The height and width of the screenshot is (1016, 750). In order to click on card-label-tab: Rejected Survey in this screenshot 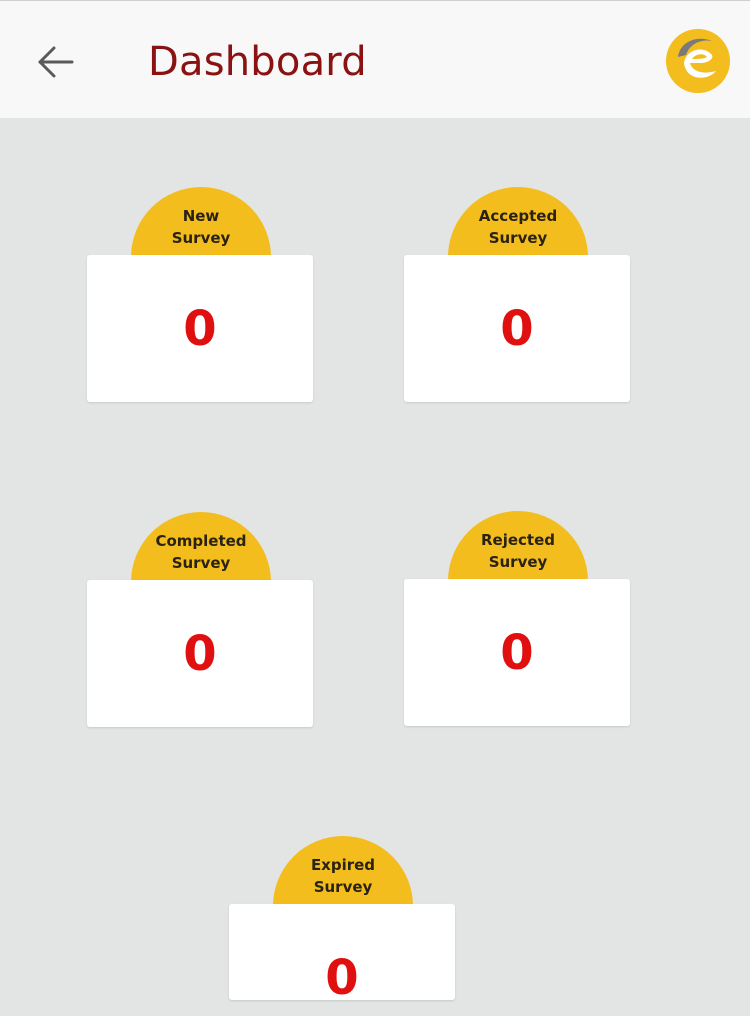, I will do `click(518, 546)`.